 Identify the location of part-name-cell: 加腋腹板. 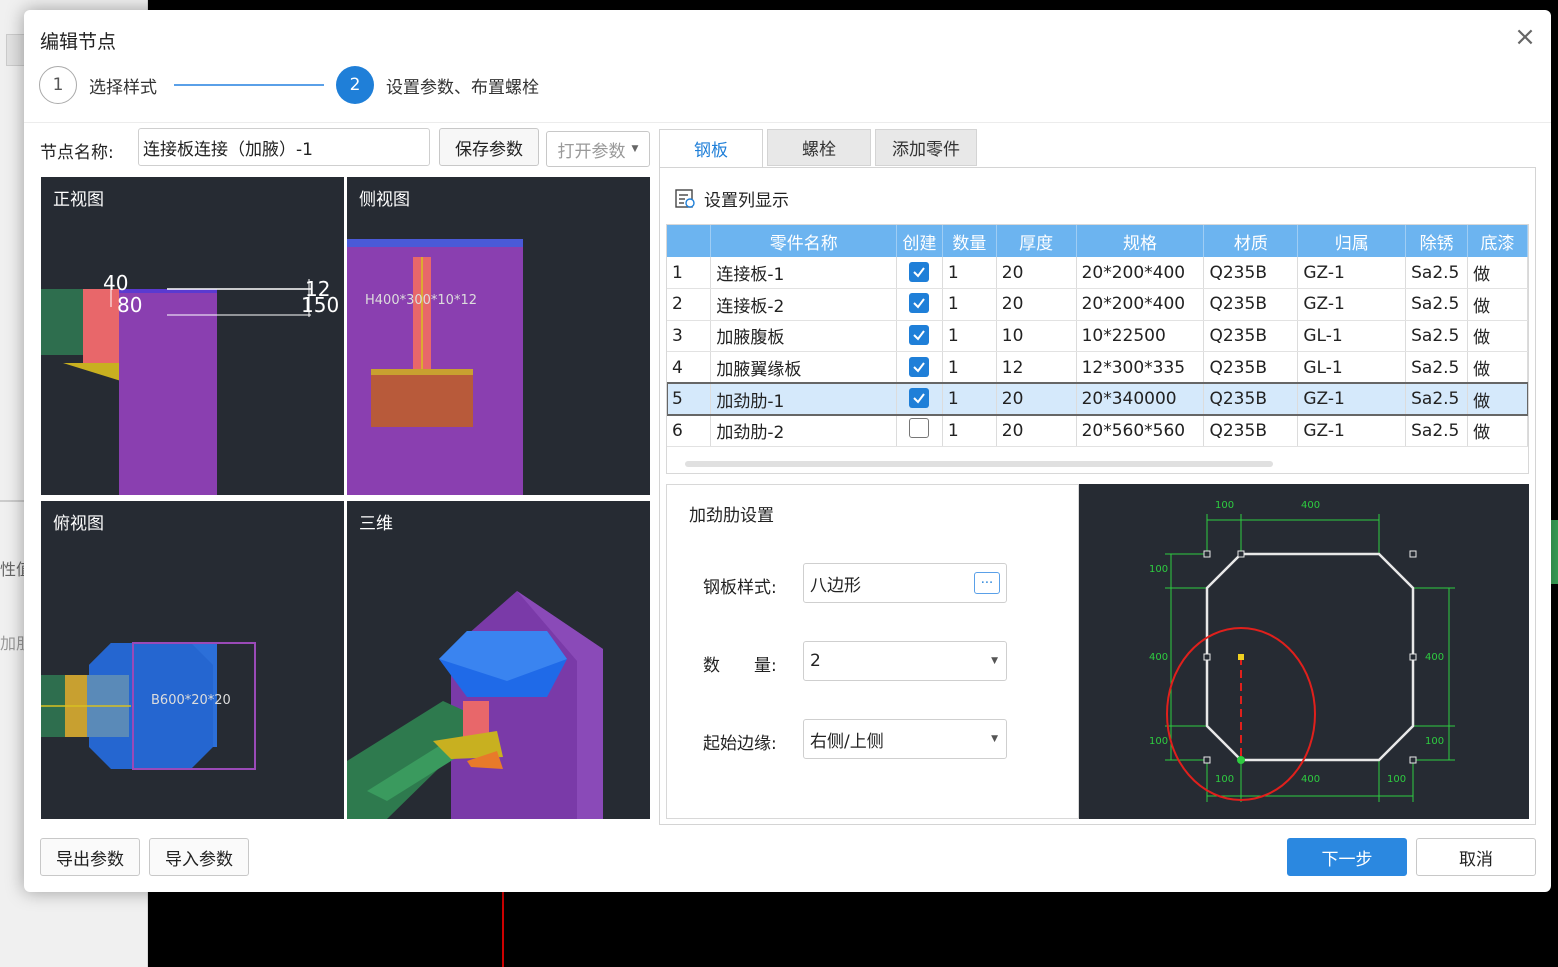
(804, 336).